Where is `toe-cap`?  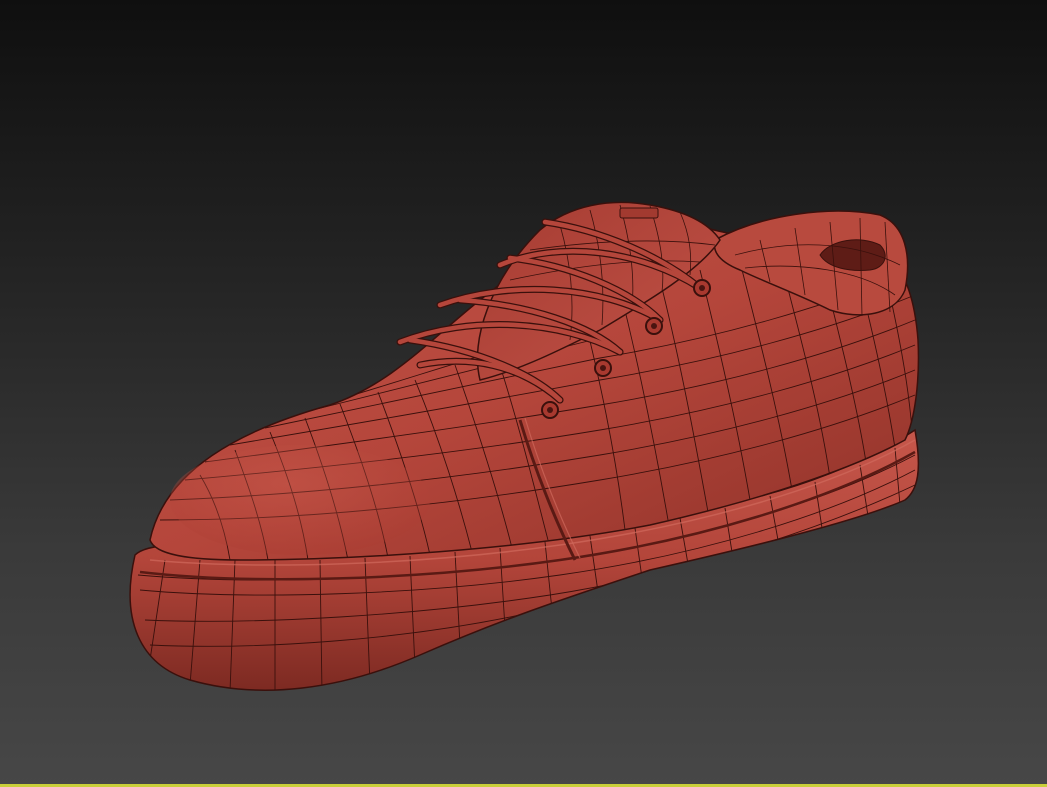 toe-cap is located at coordinates (300, 500).